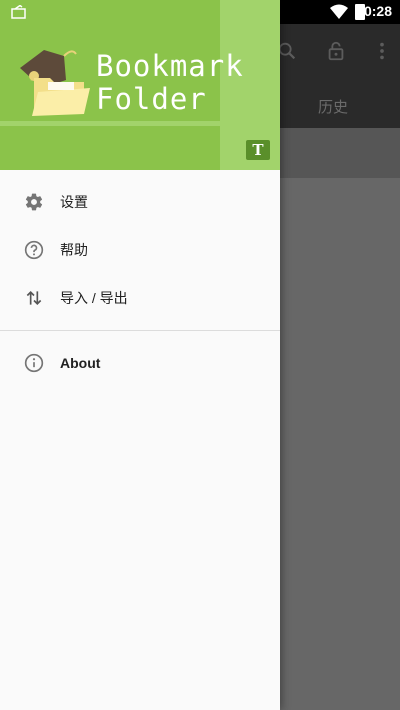 This screenshot has width=400, height=710. I want to click on wifi-icon, so click(339, 11).